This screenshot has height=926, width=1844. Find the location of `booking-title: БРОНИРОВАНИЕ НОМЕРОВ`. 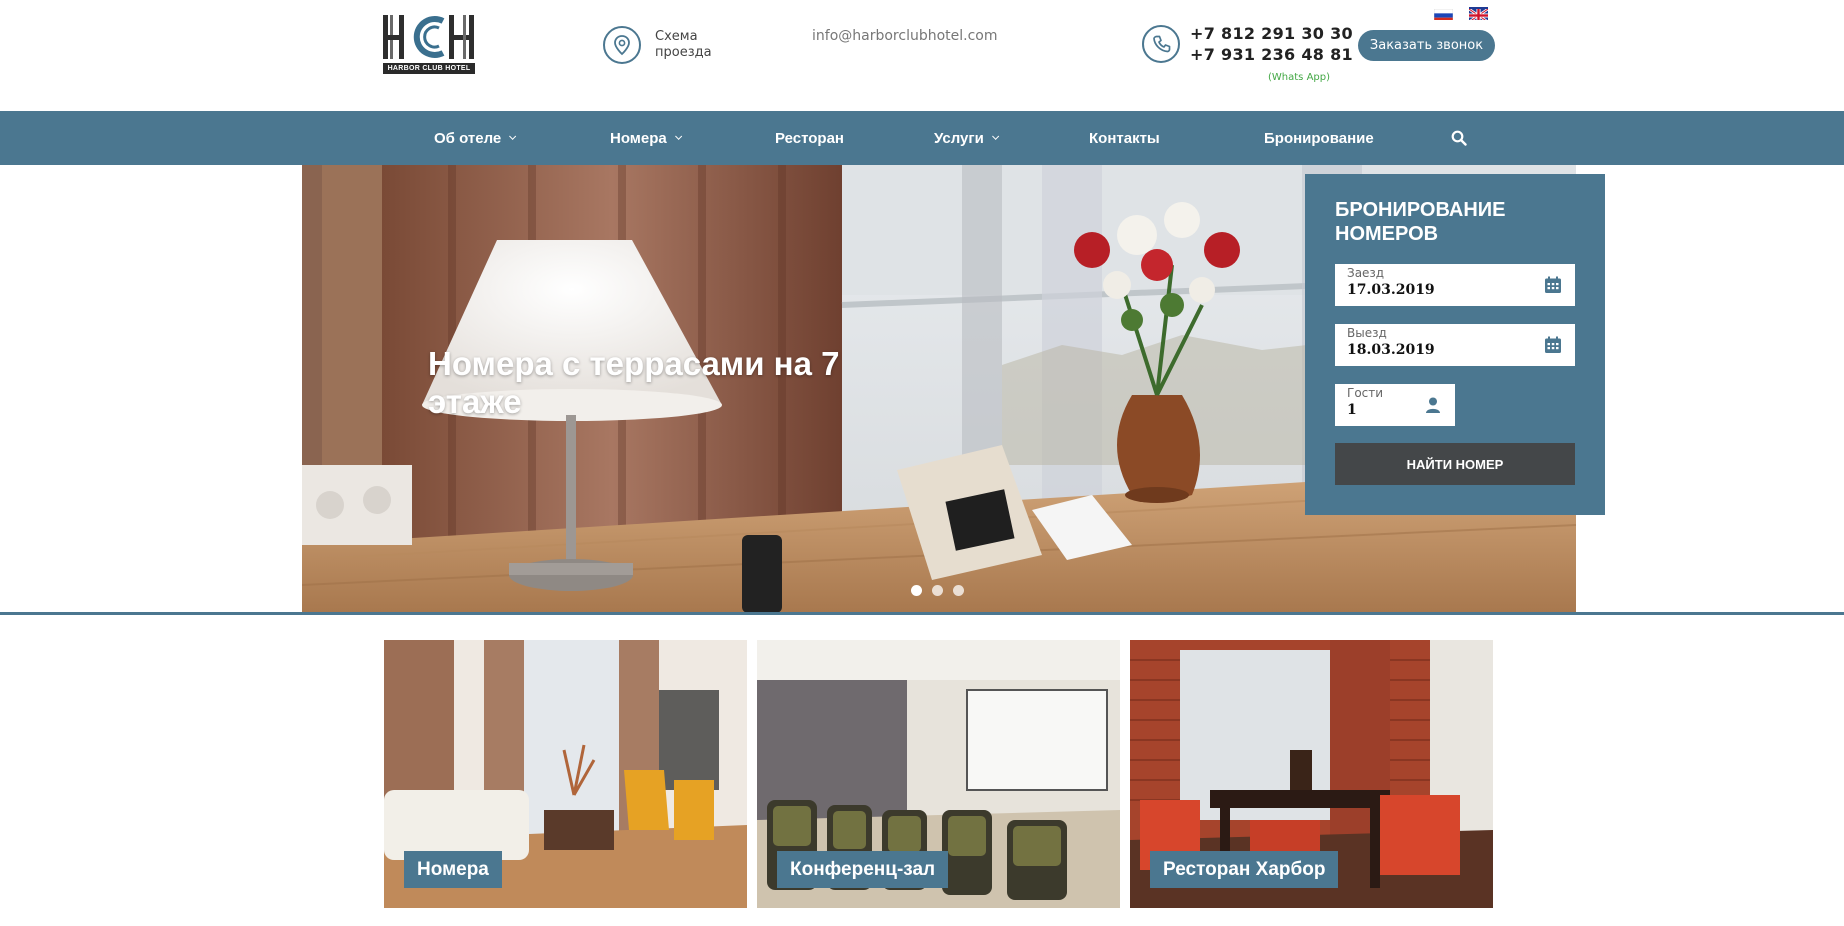

booking-title: БРОНИРОВАНИЕ НОМЕРОВ is located at coordinates (1420, 222).